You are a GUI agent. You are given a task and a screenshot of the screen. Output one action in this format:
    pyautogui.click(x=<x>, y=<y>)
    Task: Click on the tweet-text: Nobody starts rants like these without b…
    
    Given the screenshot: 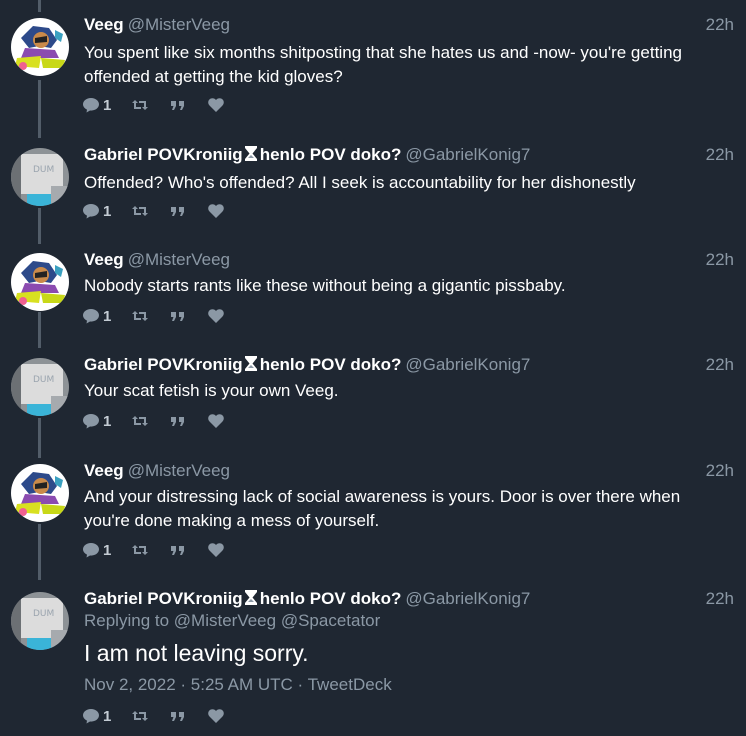 What is the action you would take?
    pyautogui.click(x=325, y=285)
    